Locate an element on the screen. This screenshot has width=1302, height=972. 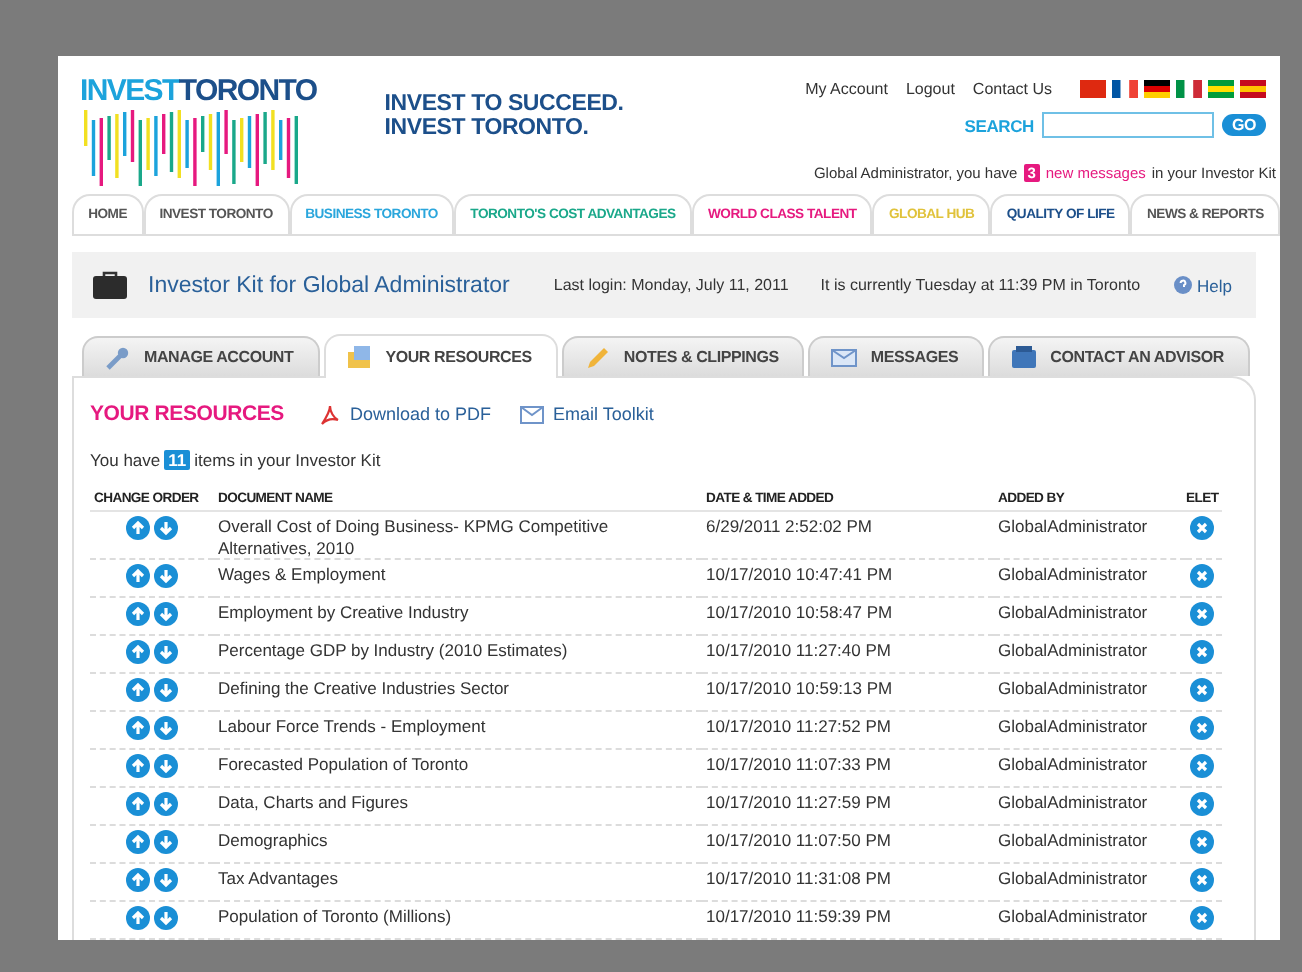
table-cell: 10/17/2010 11:27:40 PM is located at coordinates (798, 651).